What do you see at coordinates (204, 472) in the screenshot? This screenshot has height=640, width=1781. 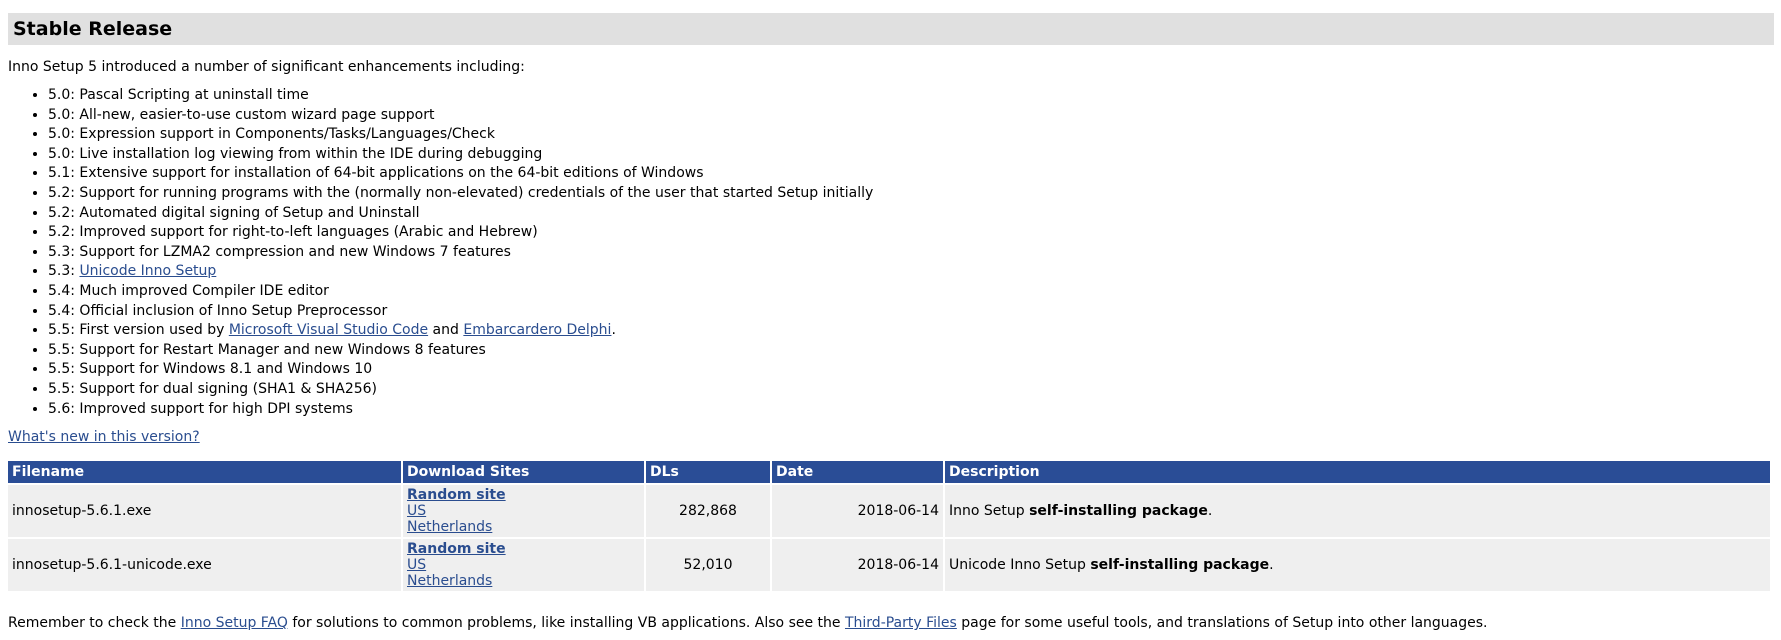 I see `column-header-filename: Filename` at bounding box center [204, 472].